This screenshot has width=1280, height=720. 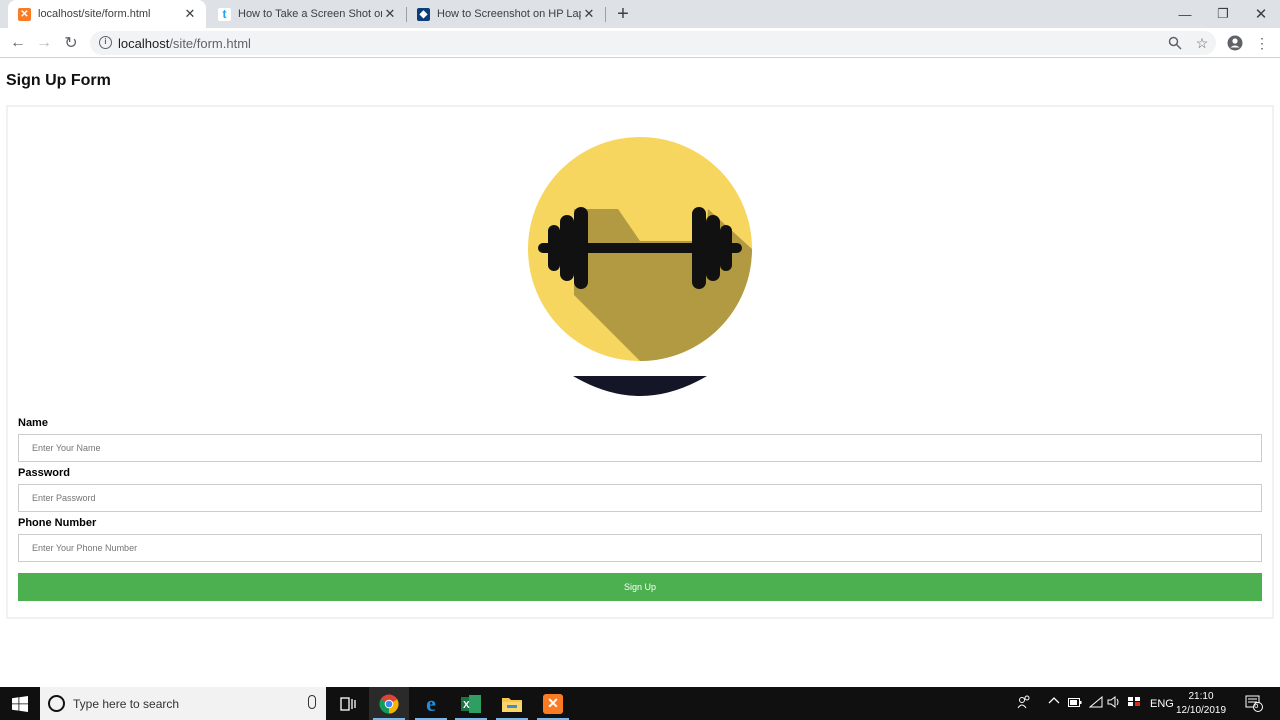 What do you see at coordinates (310, 14) in the screenshot?
I see `tab-title: How to Take a Screen Shot on a W` at bounding box center [310, 14].